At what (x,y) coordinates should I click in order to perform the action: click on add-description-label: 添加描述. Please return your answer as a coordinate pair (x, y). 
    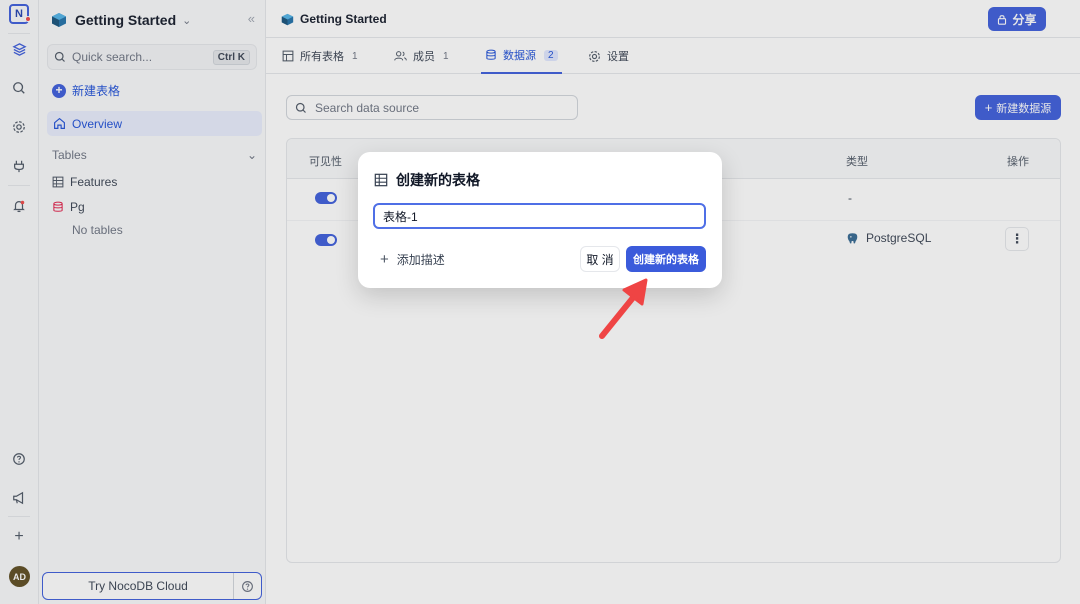
    Looking at the image, I should click on (420, 260).